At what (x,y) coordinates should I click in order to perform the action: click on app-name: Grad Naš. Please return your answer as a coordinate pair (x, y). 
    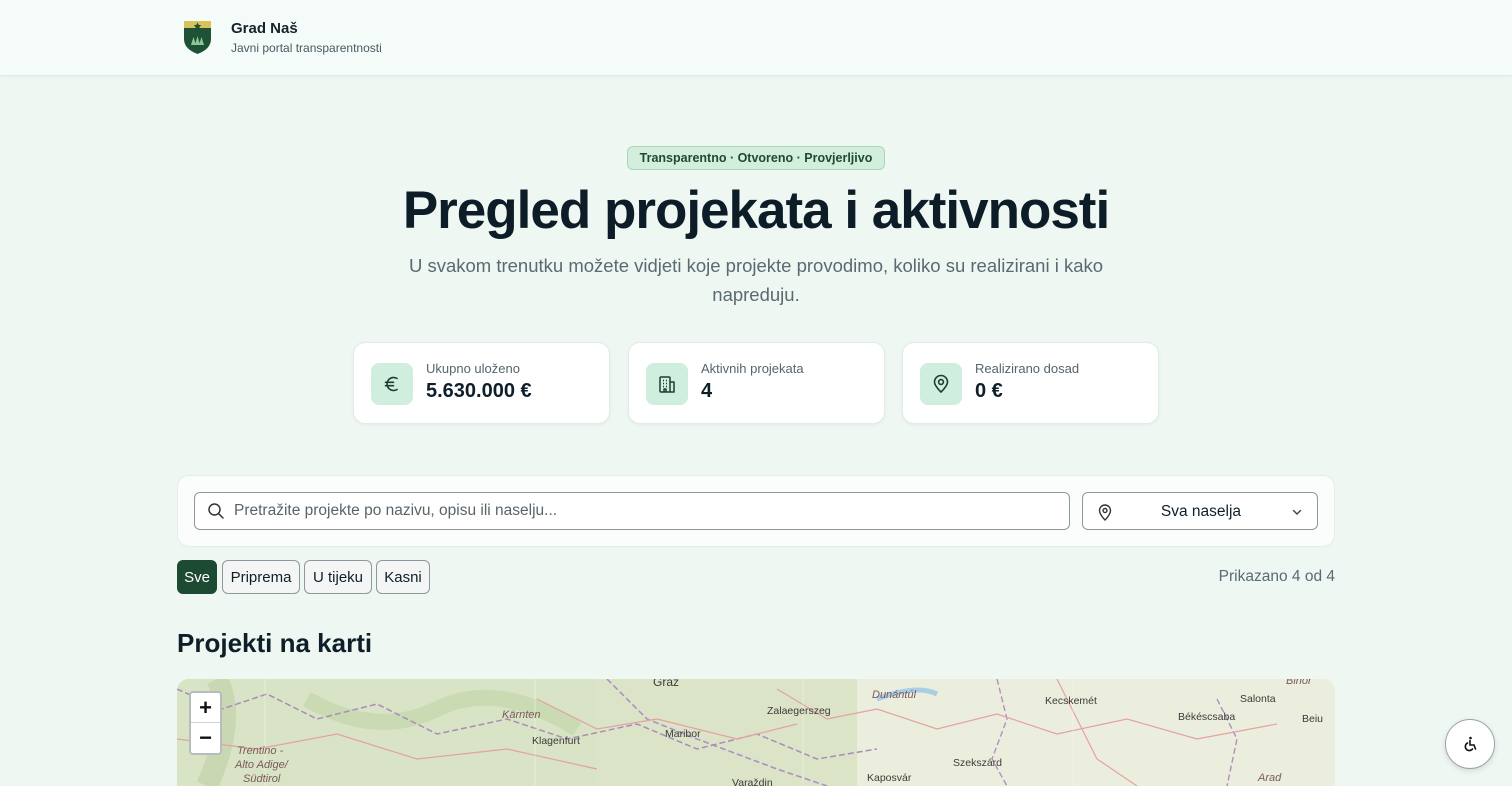
    Looking at the image, I should click on (264, 28).